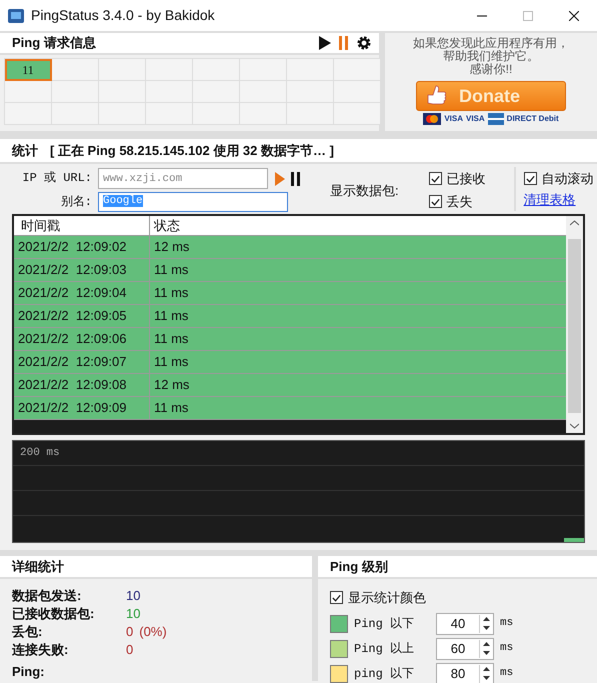 This screenshot has width=597, height=683. I want to click on section-title: 统计, so click(25, 151).